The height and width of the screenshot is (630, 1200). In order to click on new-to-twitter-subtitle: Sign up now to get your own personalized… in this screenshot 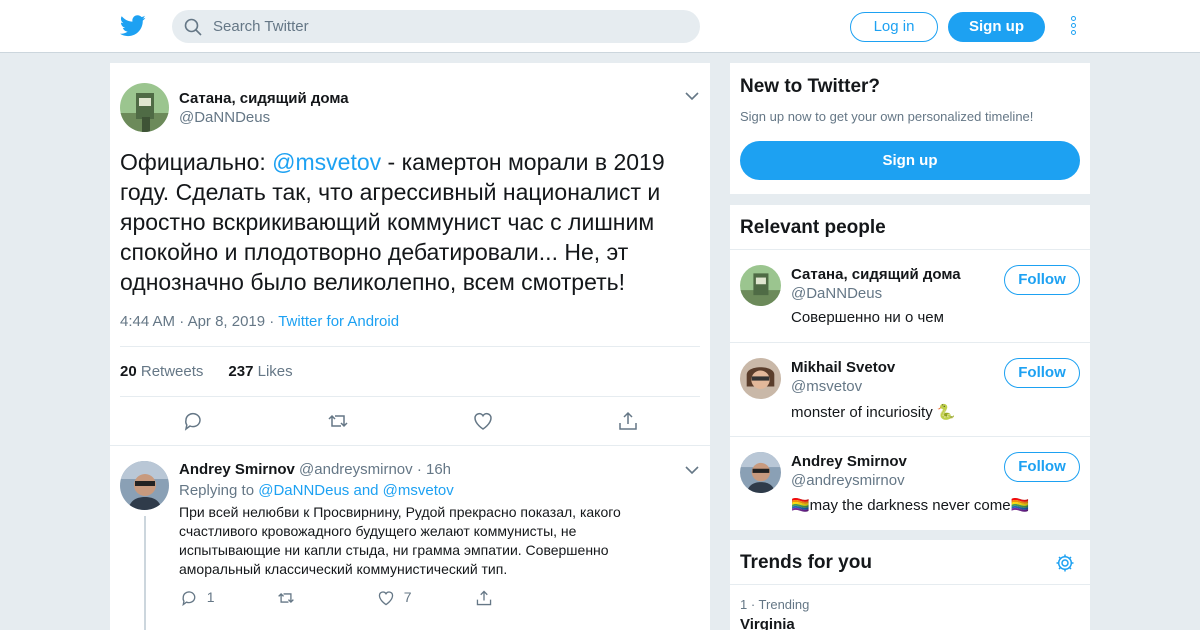, I will do `click(887, 116)`.